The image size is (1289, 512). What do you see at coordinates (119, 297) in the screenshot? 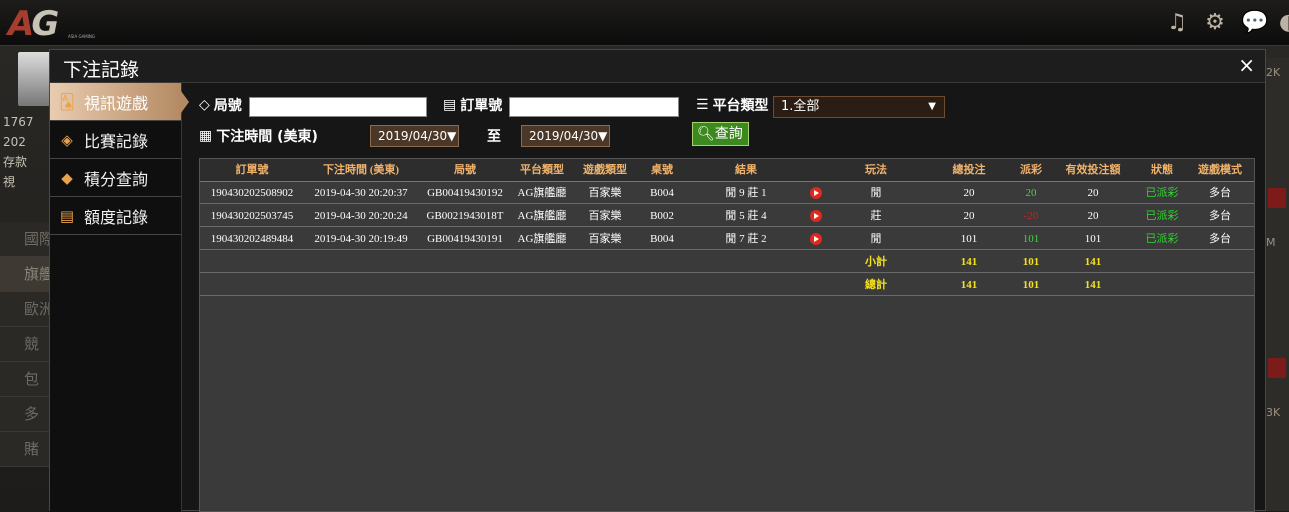
I see `dialog-menu: 🂡 視訊遊戲 ◈ 比賽記錄 ◆ 積分查詢 ▤ 額度記錄` at bounding box center [119, 297].